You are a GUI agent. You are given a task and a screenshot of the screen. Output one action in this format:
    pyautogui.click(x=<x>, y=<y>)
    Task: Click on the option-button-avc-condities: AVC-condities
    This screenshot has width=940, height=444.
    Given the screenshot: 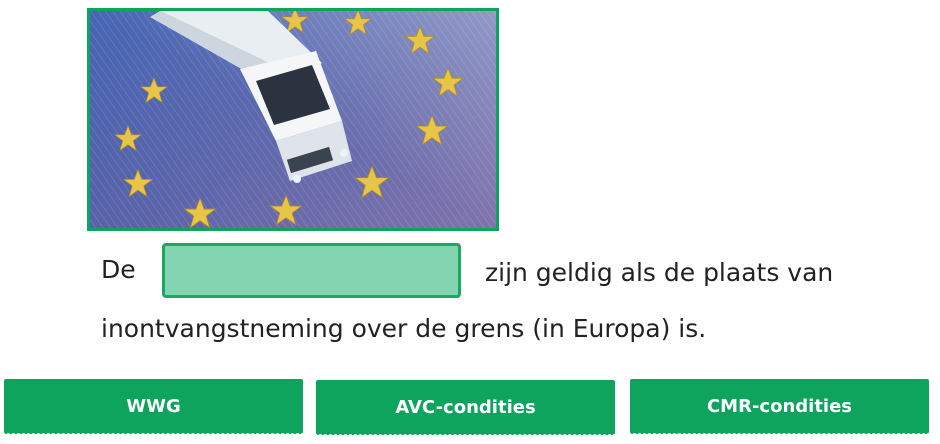 What is the action you would take?
    pyautogui.click(x=465, y=407)
    